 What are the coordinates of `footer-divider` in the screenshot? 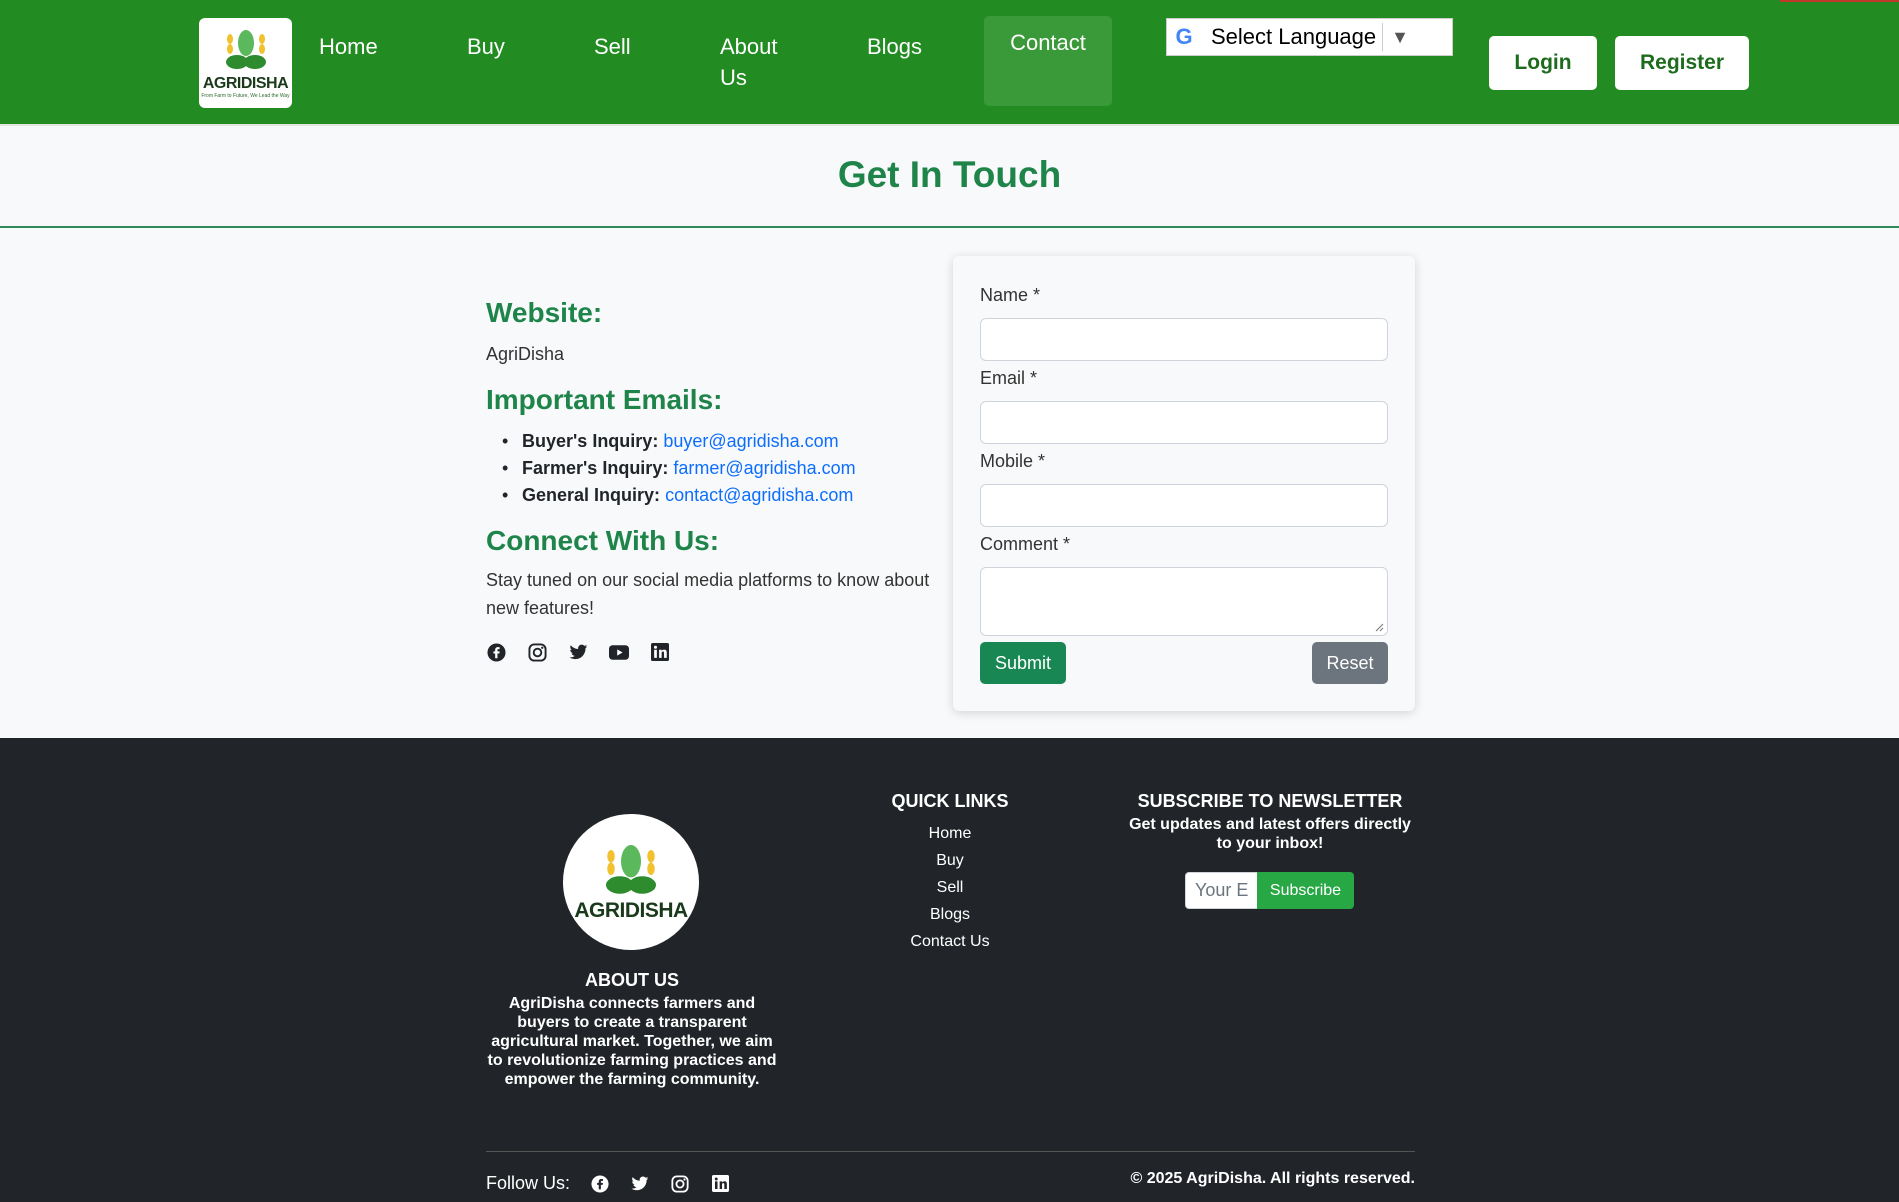 It's located at (950, 1151).